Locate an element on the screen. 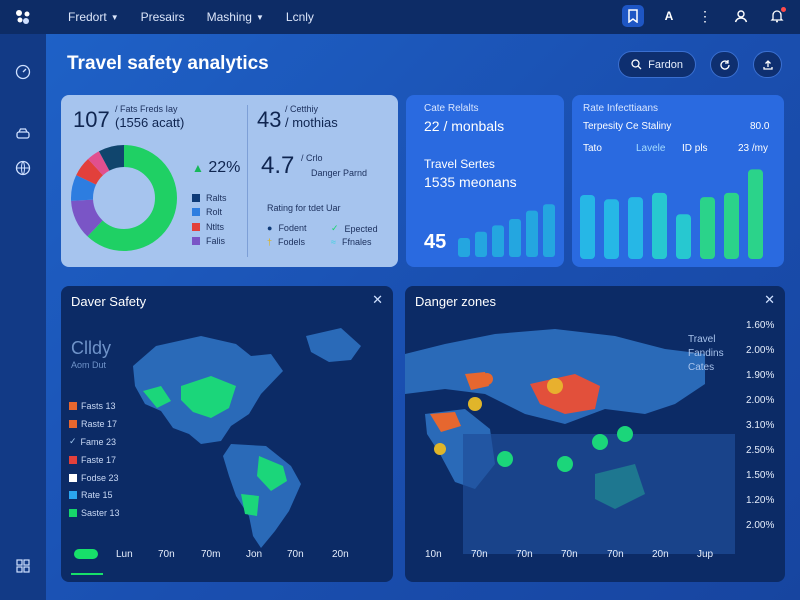 The width and height of the screenshot is (800, 600). bars-card-metric-label: Terpesity Ce Staliny is located at coordinates (627, 126).